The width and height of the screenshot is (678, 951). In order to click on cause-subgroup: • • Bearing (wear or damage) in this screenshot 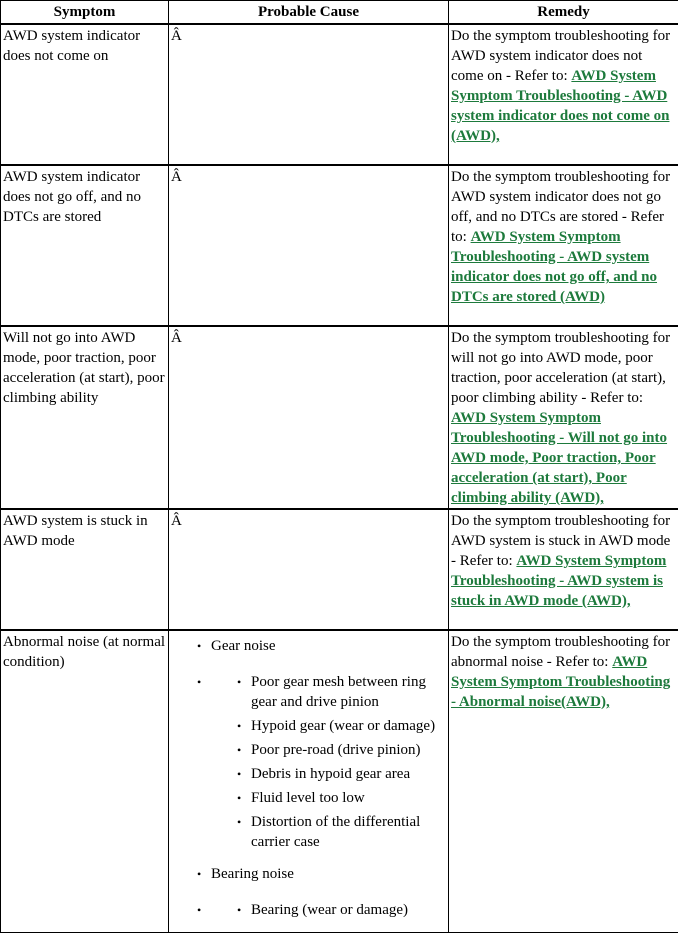, I will do `click(322, 910)`.